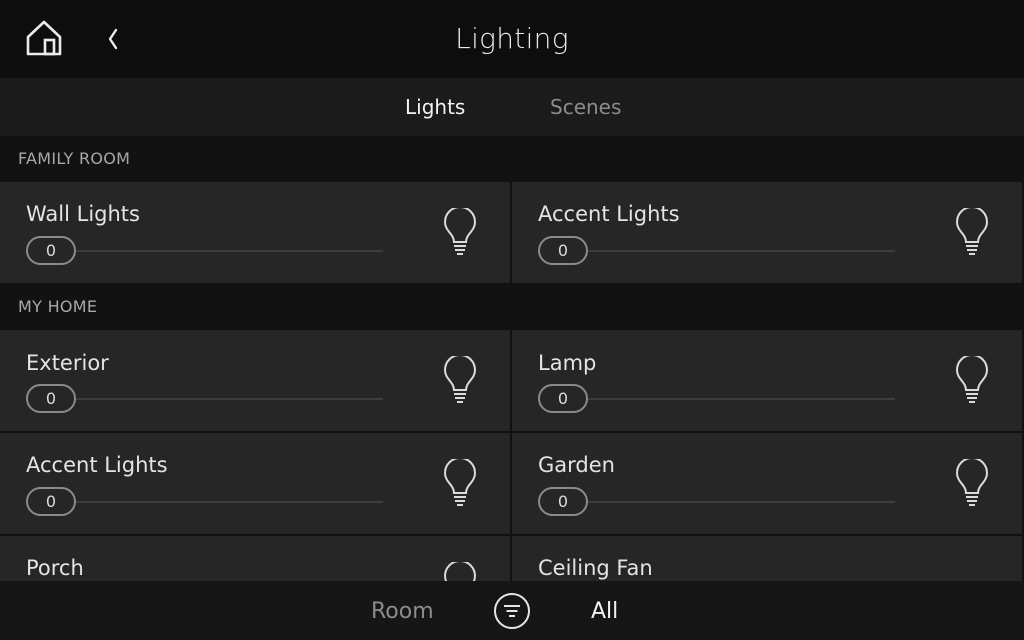  Describe the element at coordinates (512, 107) in the screenshot. I see `tab-bar: Lights Scenes` at that location.